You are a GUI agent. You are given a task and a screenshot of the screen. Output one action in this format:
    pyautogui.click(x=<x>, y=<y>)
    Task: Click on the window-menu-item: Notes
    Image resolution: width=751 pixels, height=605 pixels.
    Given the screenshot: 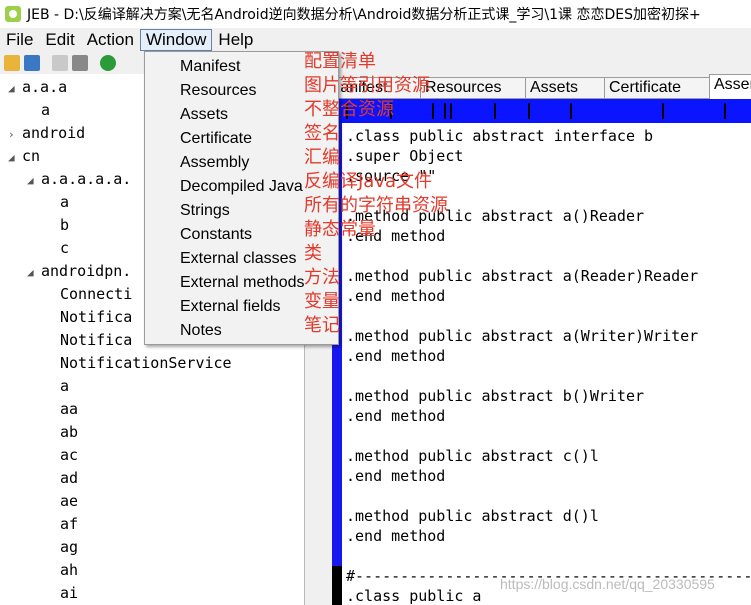 What is the action you would take?
    pyautogui.click(x=201, y=331)
    